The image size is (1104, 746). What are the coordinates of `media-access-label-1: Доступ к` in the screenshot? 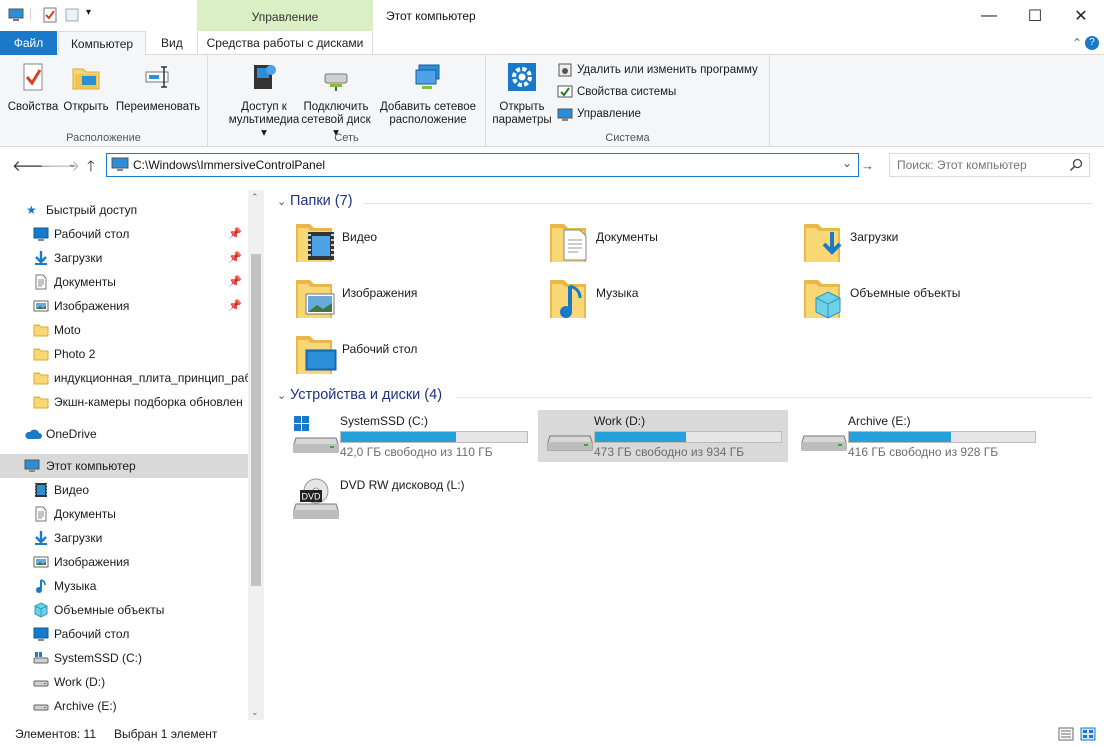 It's located at (264, 107).